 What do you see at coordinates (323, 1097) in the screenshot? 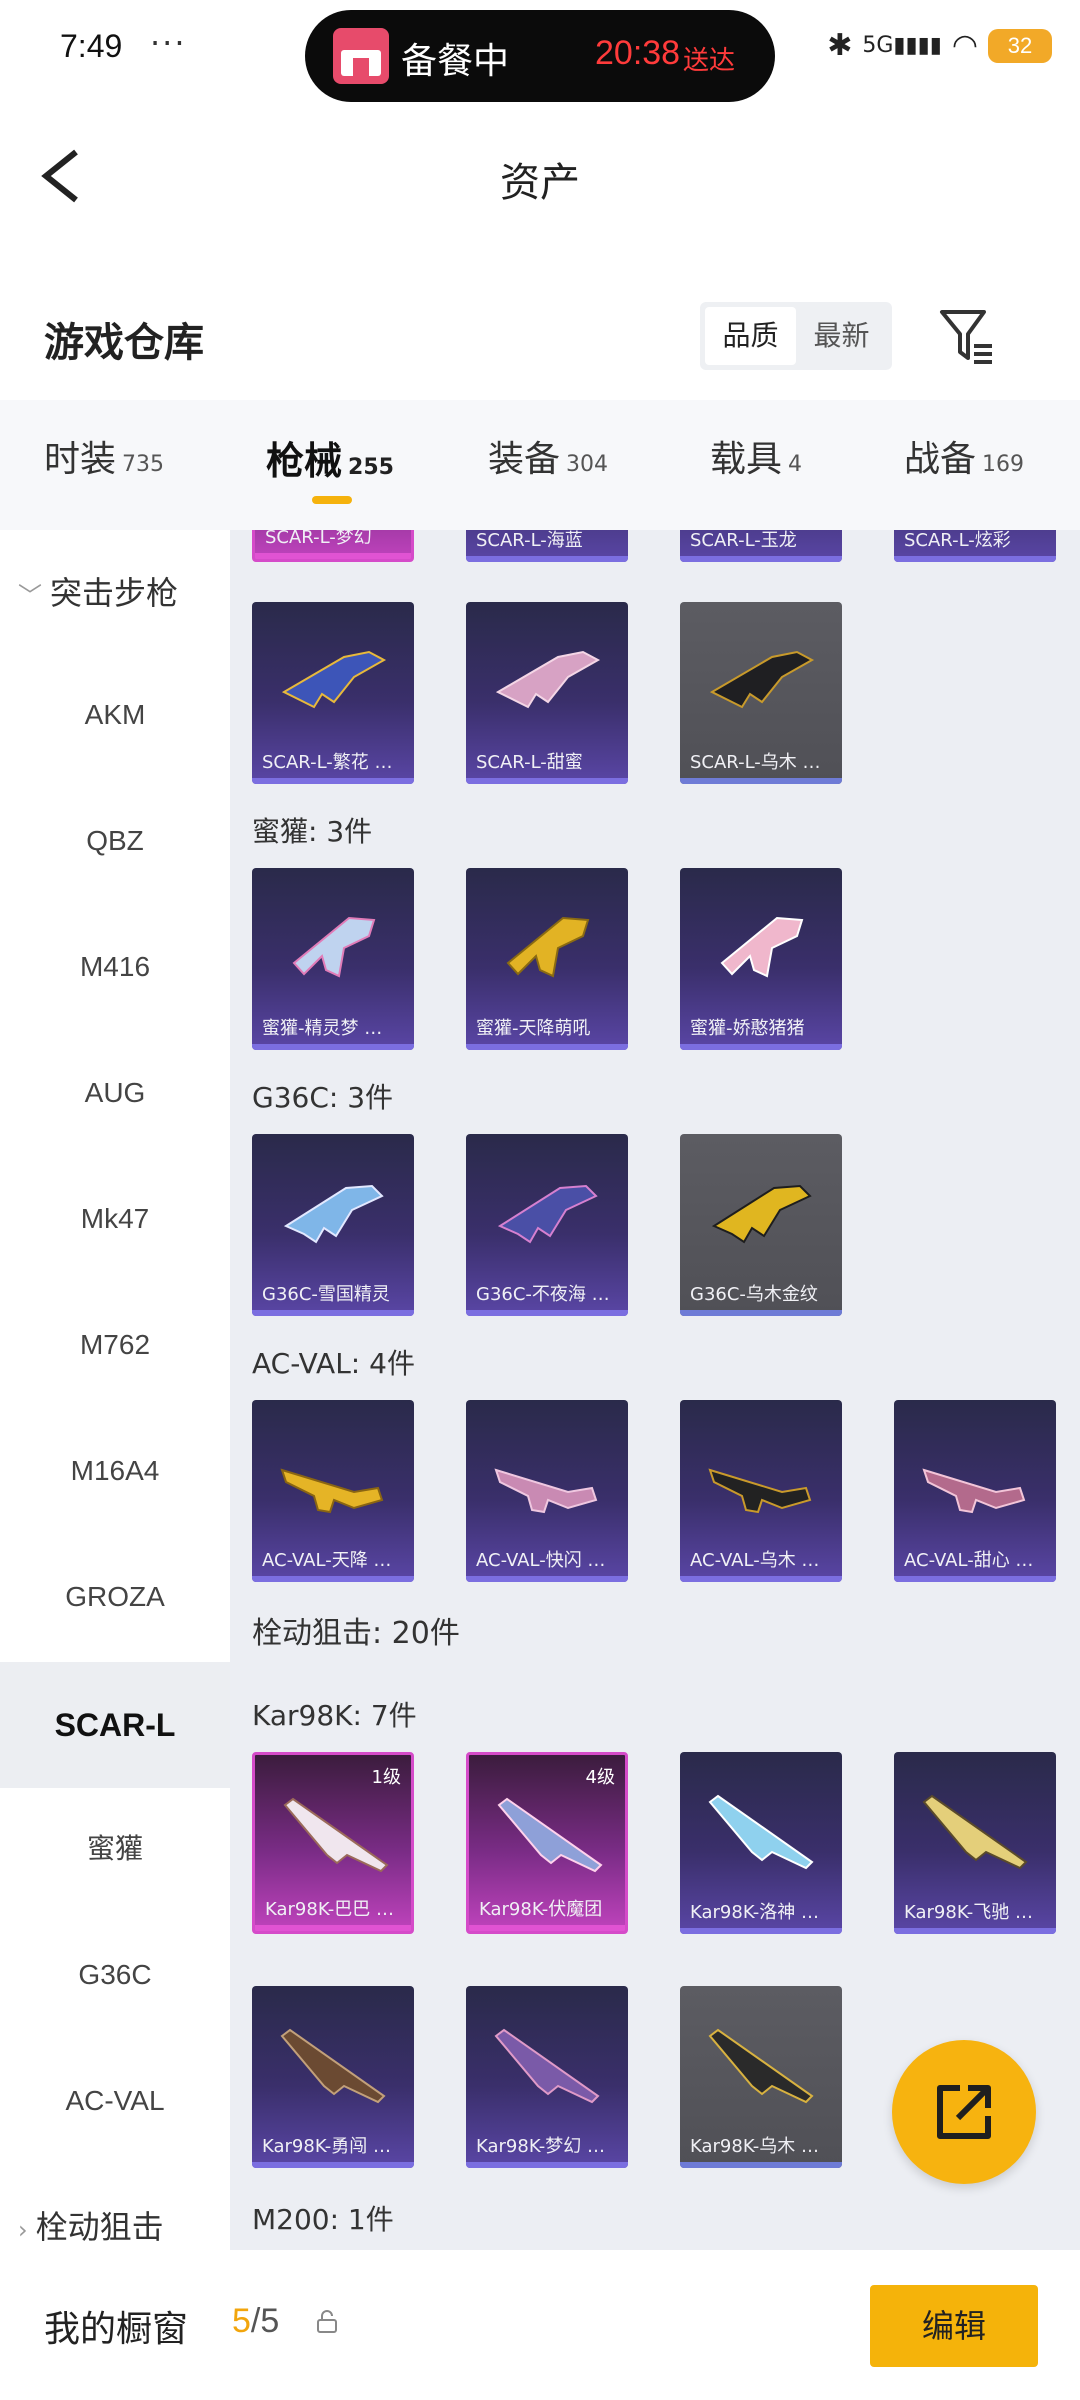
I see `section-label-g36c: G36C: 3件` at bounding box center [323, 1097].